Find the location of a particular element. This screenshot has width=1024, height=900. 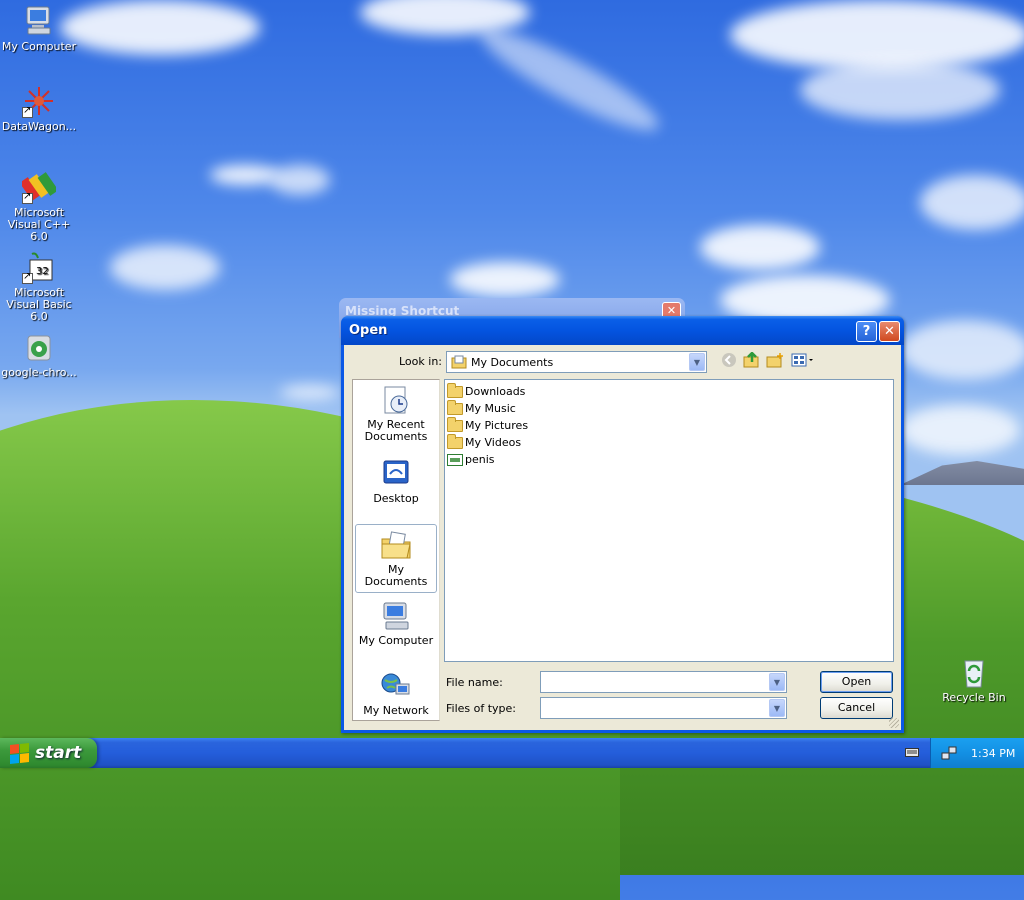

new-folder-icon is located at coordinates (774, 360).